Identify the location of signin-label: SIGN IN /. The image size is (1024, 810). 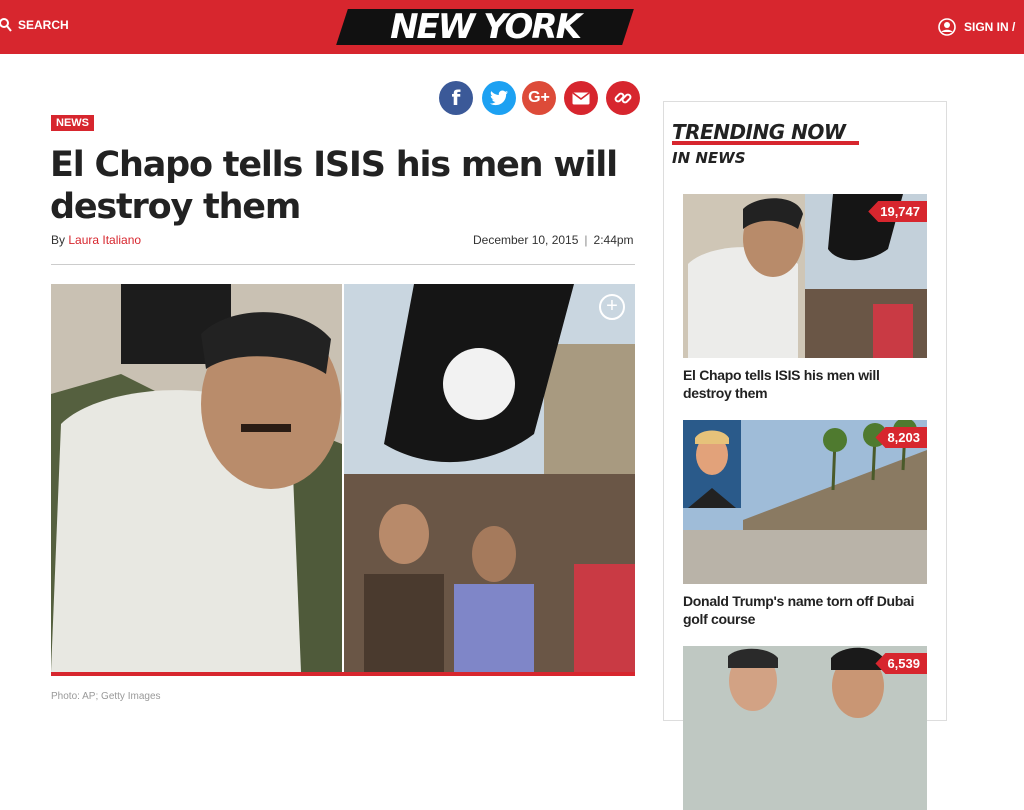
(990, 27).